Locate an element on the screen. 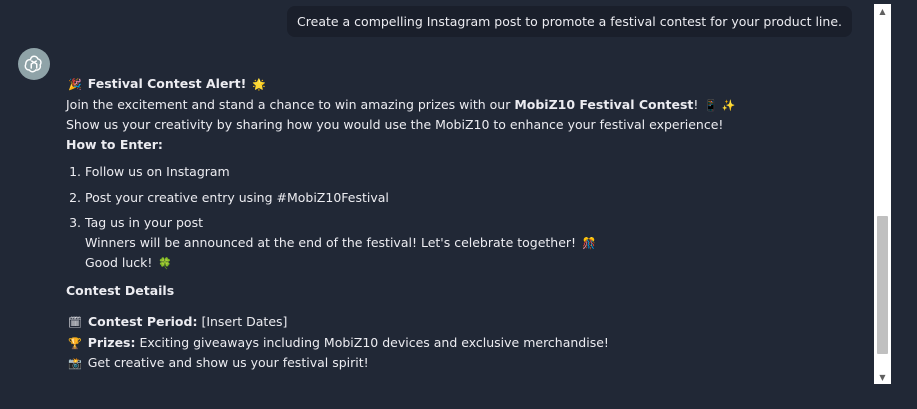 This screenshot has height=409, width=917. good-luck-line: Good luck! 🍀 is located at coordinates (470, 263).